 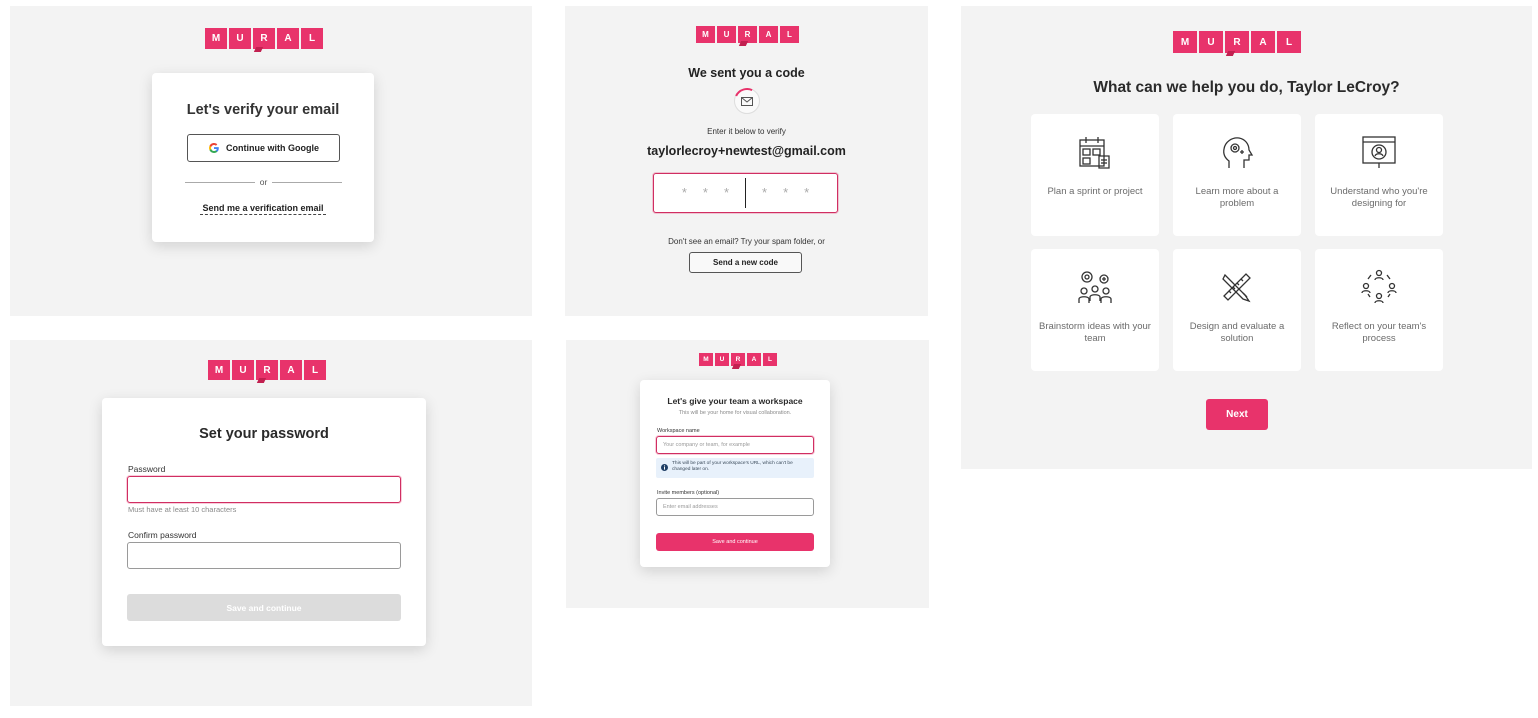 I want to click on code-digits: * * * * * *, so click(x=745, y=193).